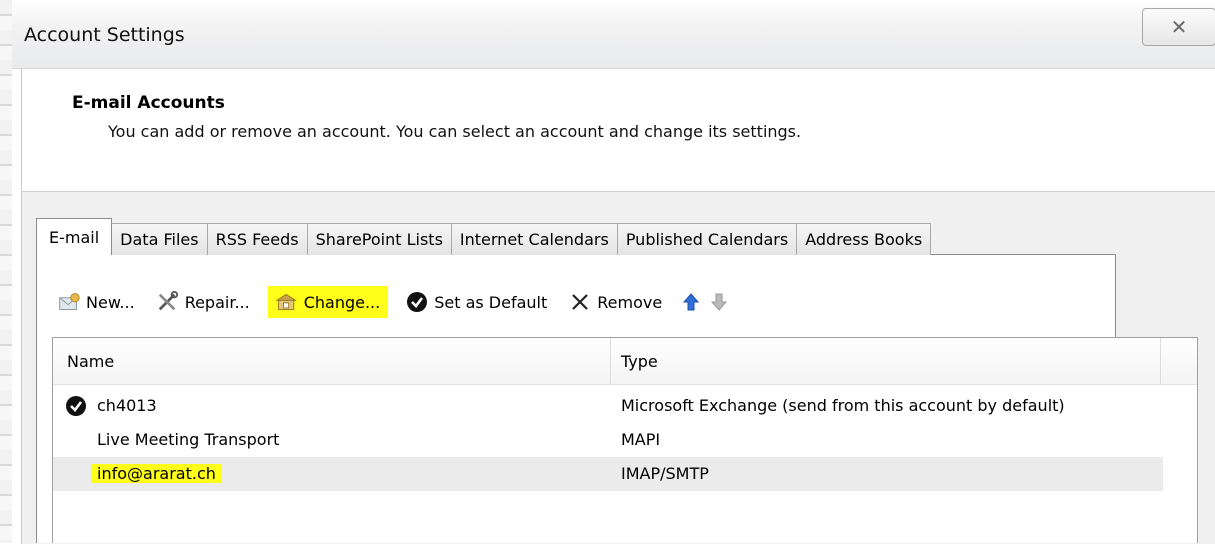 This screenshot has width=1215, height=544. I want to click on close-icon: ✕, so click(1179, 27).